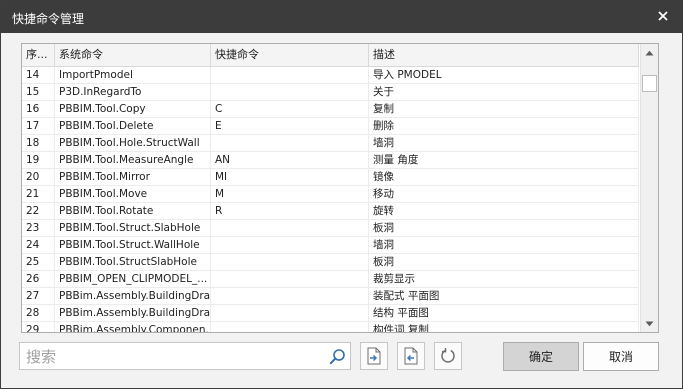  What do you see at coordinates (133, 160) in the screenshot?
I see `system-command: PBBIM.Tool.MeasureAngle` at bounding box center [133, 160].